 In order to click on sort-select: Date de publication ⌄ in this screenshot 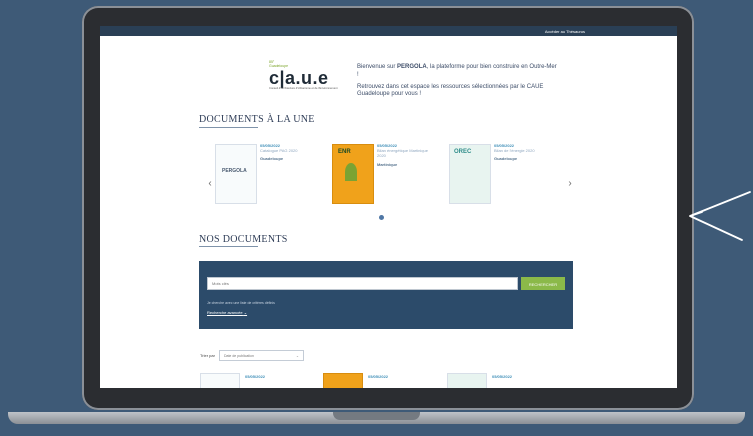, I will do `click(261, 355)`.